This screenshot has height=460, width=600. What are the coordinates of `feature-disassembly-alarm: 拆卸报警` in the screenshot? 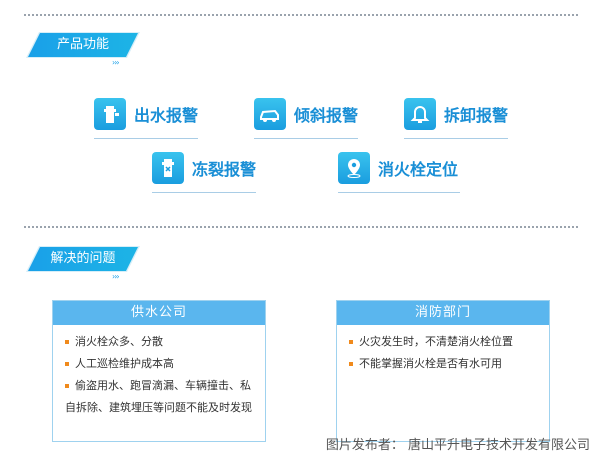 It's located at (456, 118).